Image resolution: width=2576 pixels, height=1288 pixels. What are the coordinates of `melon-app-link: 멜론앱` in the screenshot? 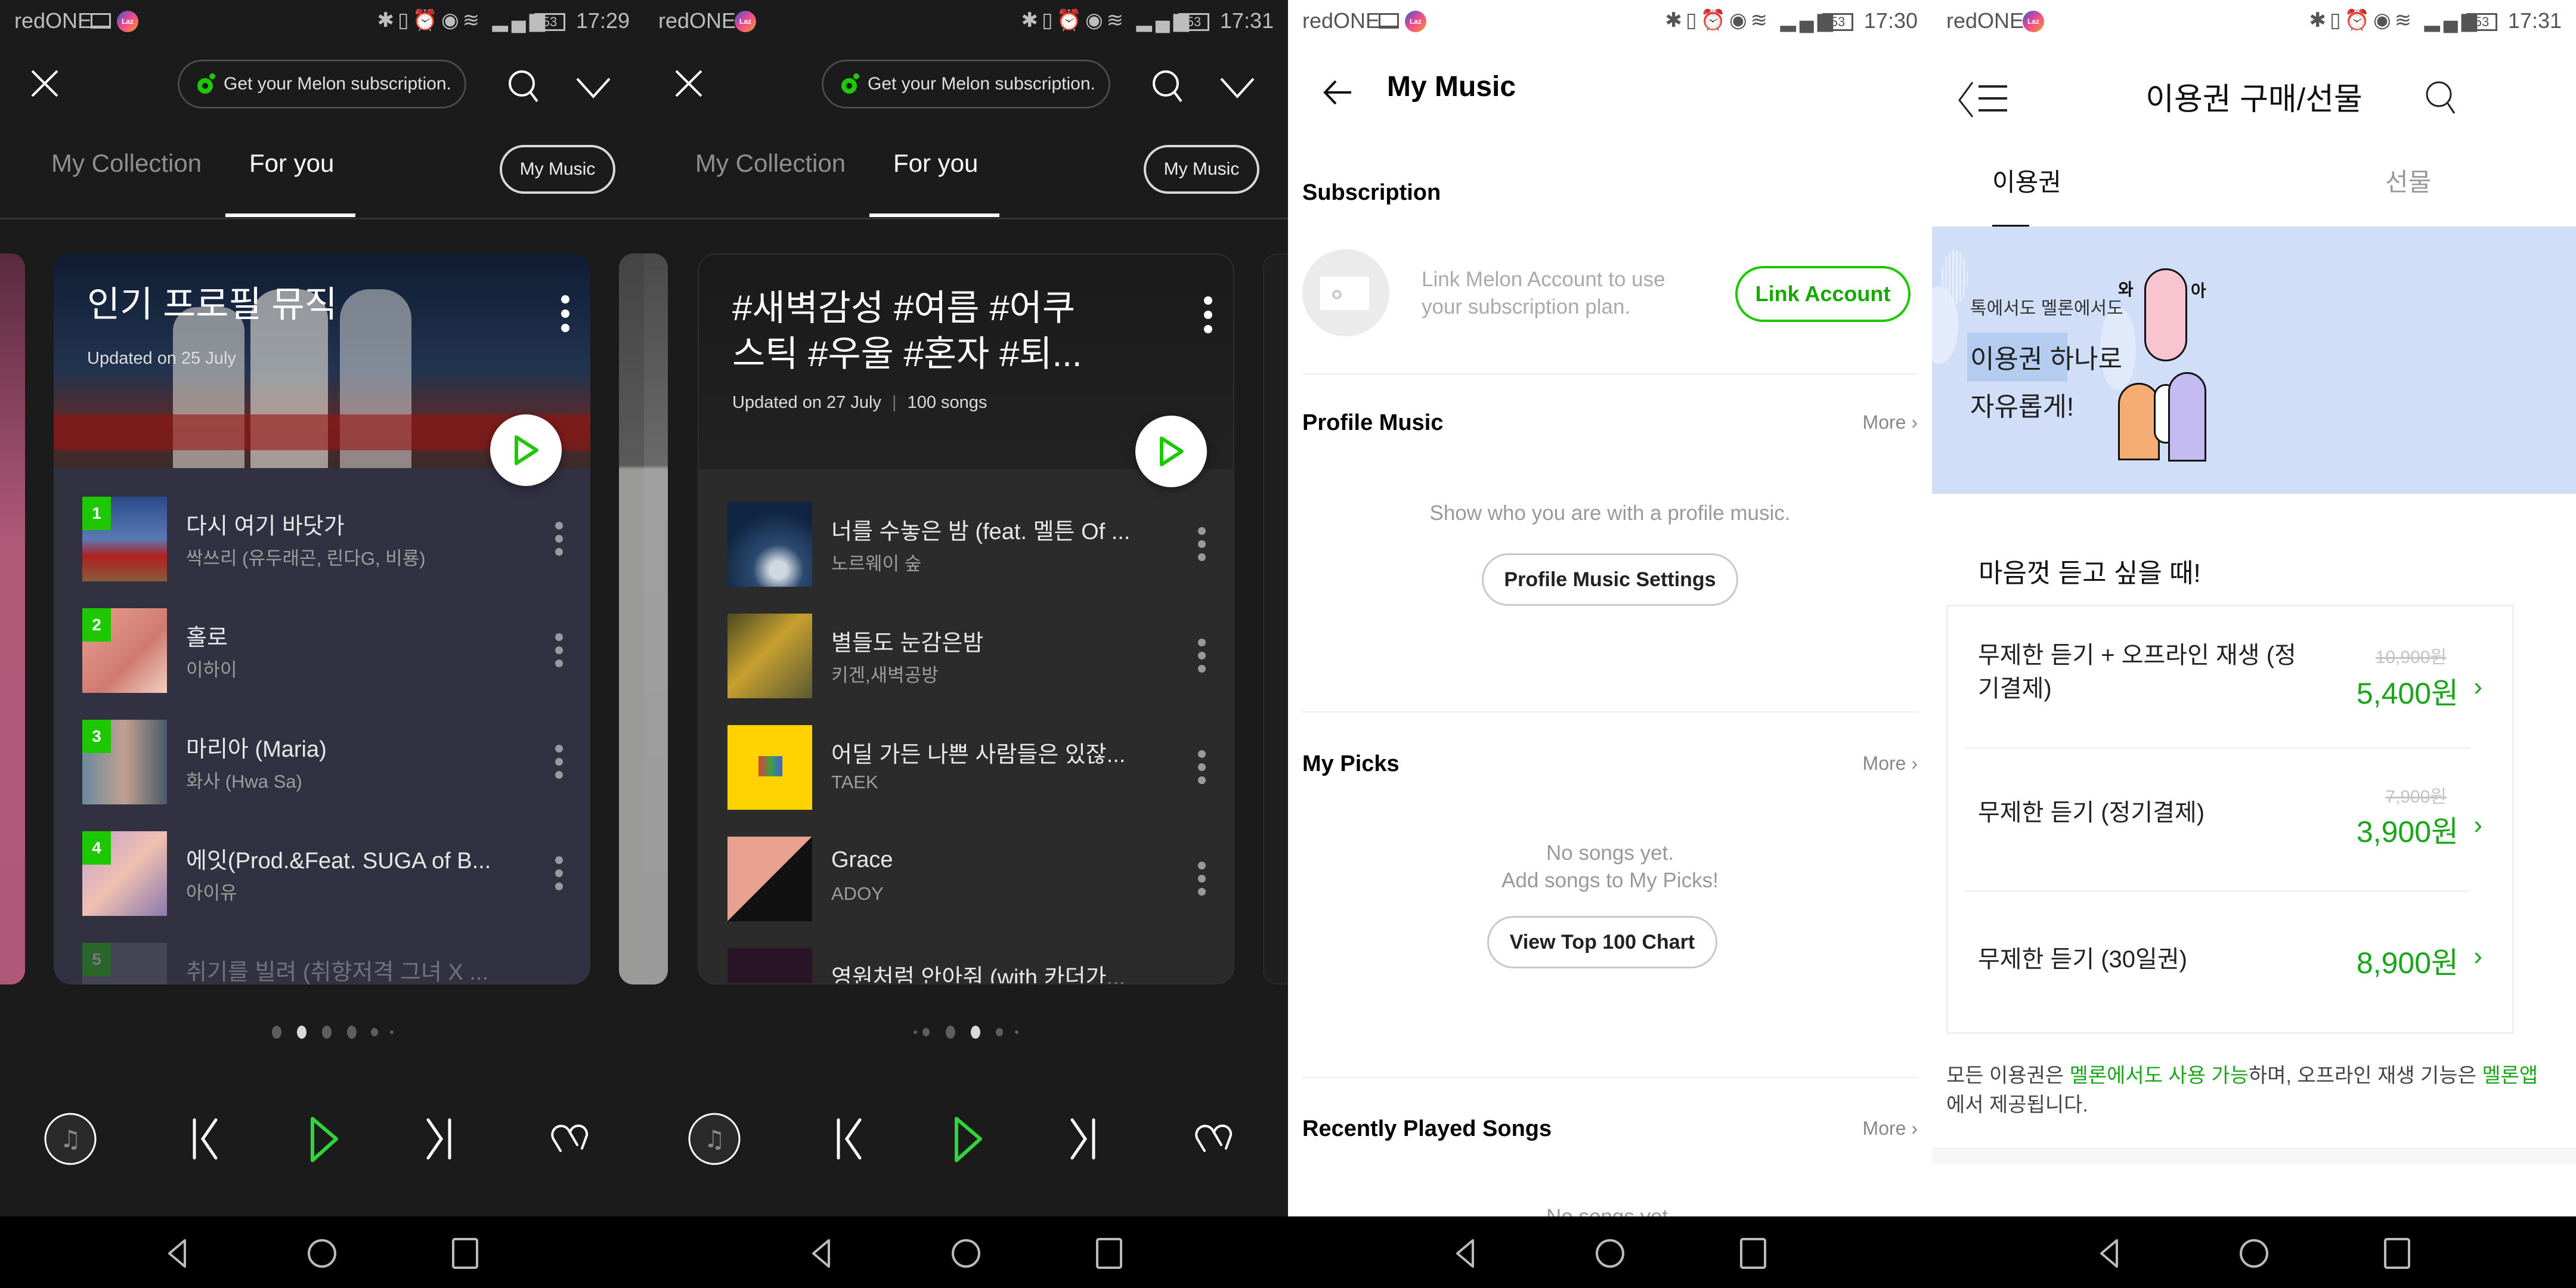 It's located at (2510, 1076).